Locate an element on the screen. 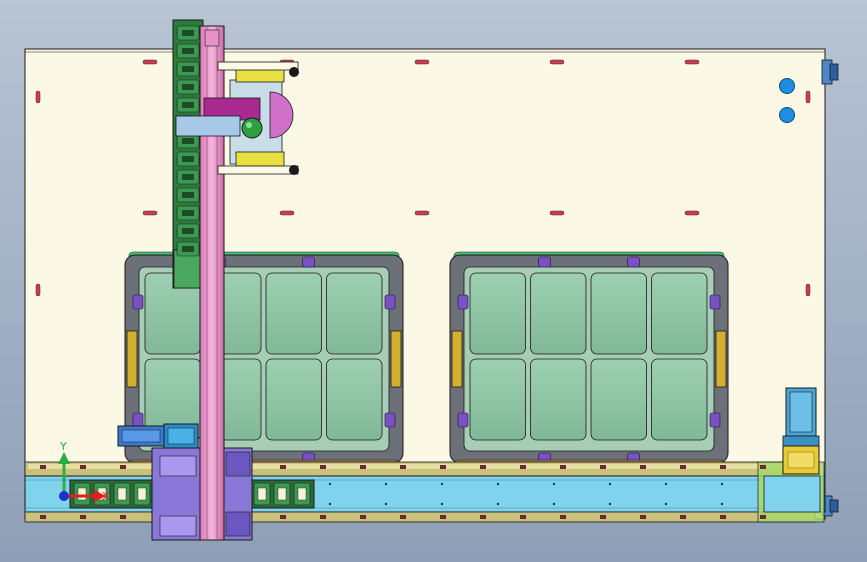 This screenshot has width=867, height=562. cable-chain-vertical is located at coordinates (188, 154).